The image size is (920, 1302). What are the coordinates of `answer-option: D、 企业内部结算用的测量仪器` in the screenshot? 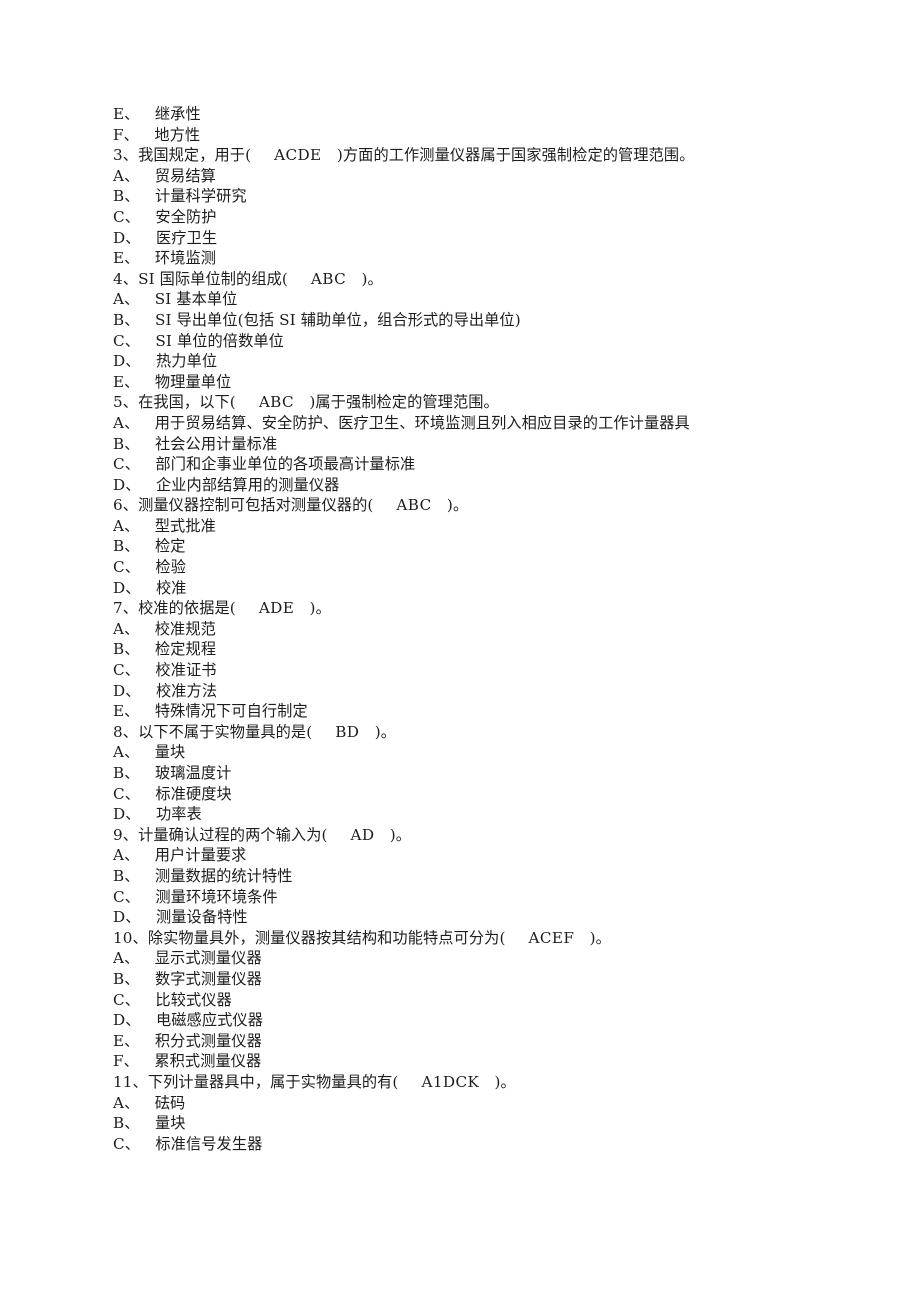 It's located at (463, 485).